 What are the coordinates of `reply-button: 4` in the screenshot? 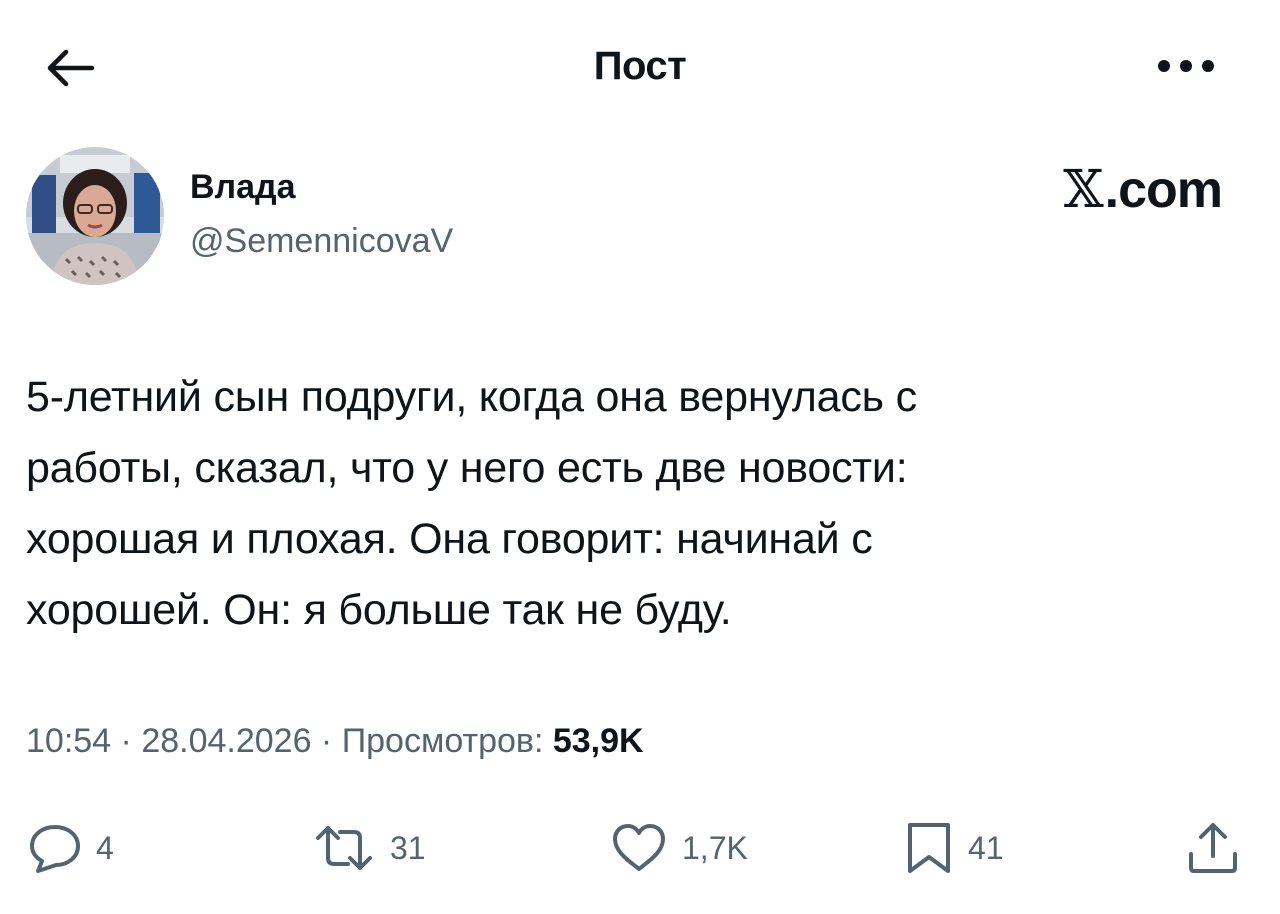 It's located at (71, 848).